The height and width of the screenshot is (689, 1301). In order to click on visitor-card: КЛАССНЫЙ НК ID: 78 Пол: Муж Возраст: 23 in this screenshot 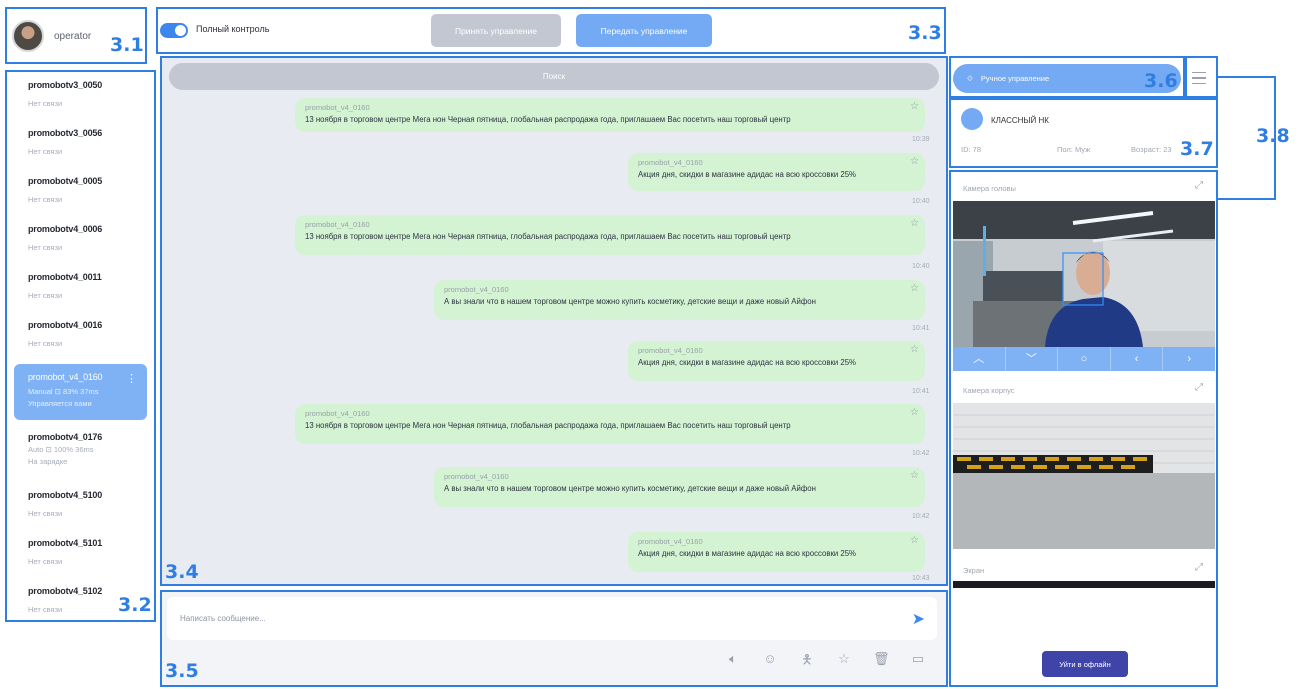, I will do `click(1084, 132)`.